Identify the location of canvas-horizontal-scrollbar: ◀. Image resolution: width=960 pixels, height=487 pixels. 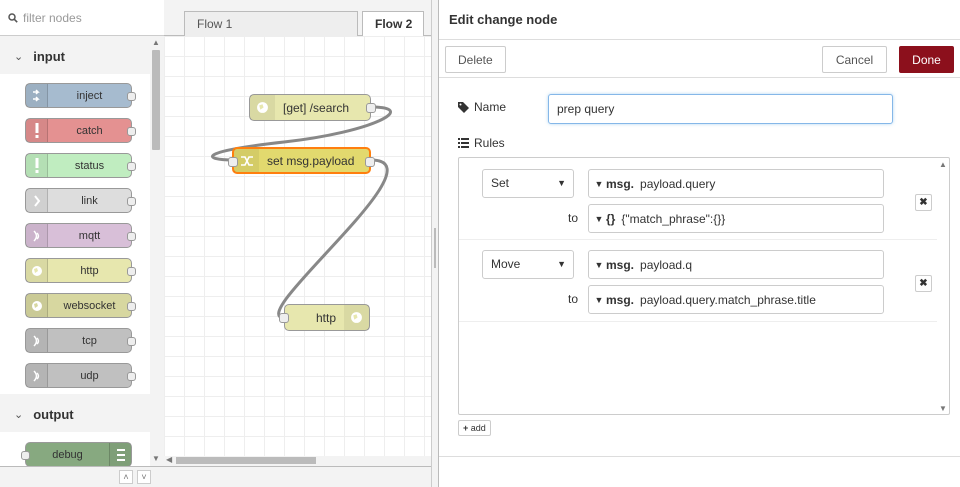
(297, 460).